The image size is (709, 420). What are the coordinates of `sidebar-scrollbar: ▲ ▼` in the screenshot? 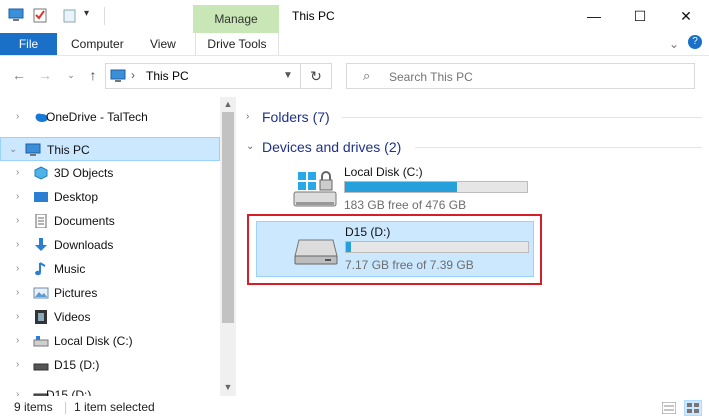 It's located at (228, 246).